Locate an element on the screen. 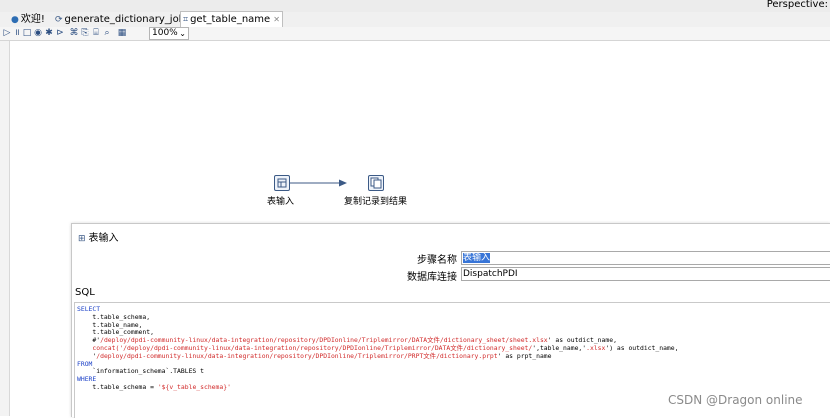  grid-icon: ▦ is located at coordinates (122, 33).